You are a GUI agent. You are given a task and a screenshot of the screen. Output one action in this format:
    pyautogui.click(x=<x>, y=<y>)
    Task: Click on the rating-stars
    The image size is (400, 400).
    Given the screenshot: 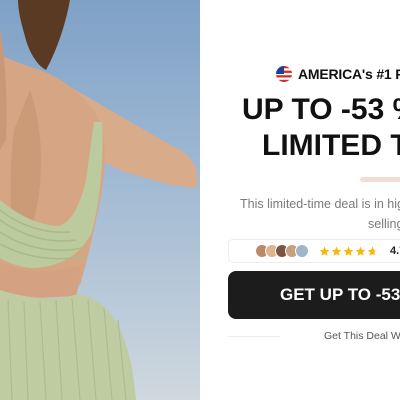 What is the action you would take?
    pyautogui.click(x=348, y=251)
    